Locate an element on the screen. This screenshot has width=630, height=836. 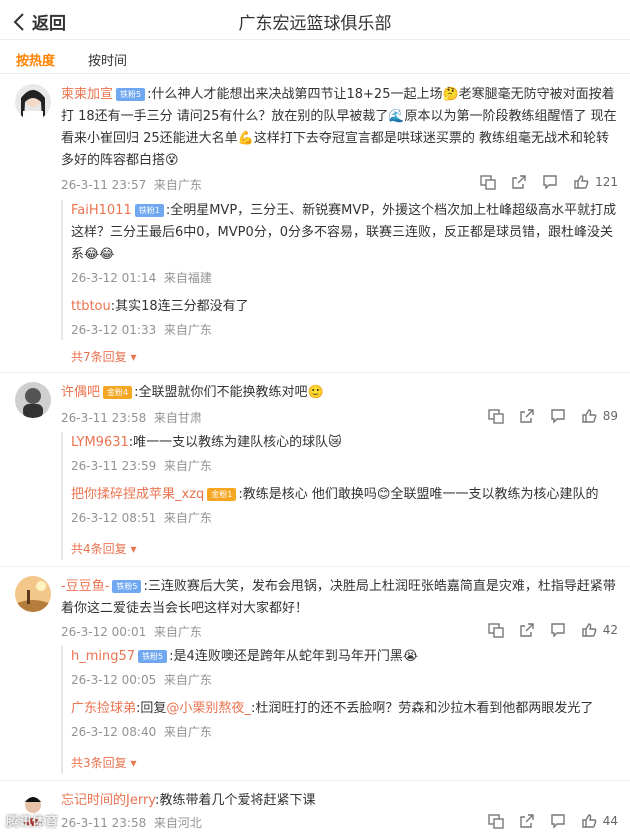
reply-author: ttbtou is located at coordinates (91, 306).